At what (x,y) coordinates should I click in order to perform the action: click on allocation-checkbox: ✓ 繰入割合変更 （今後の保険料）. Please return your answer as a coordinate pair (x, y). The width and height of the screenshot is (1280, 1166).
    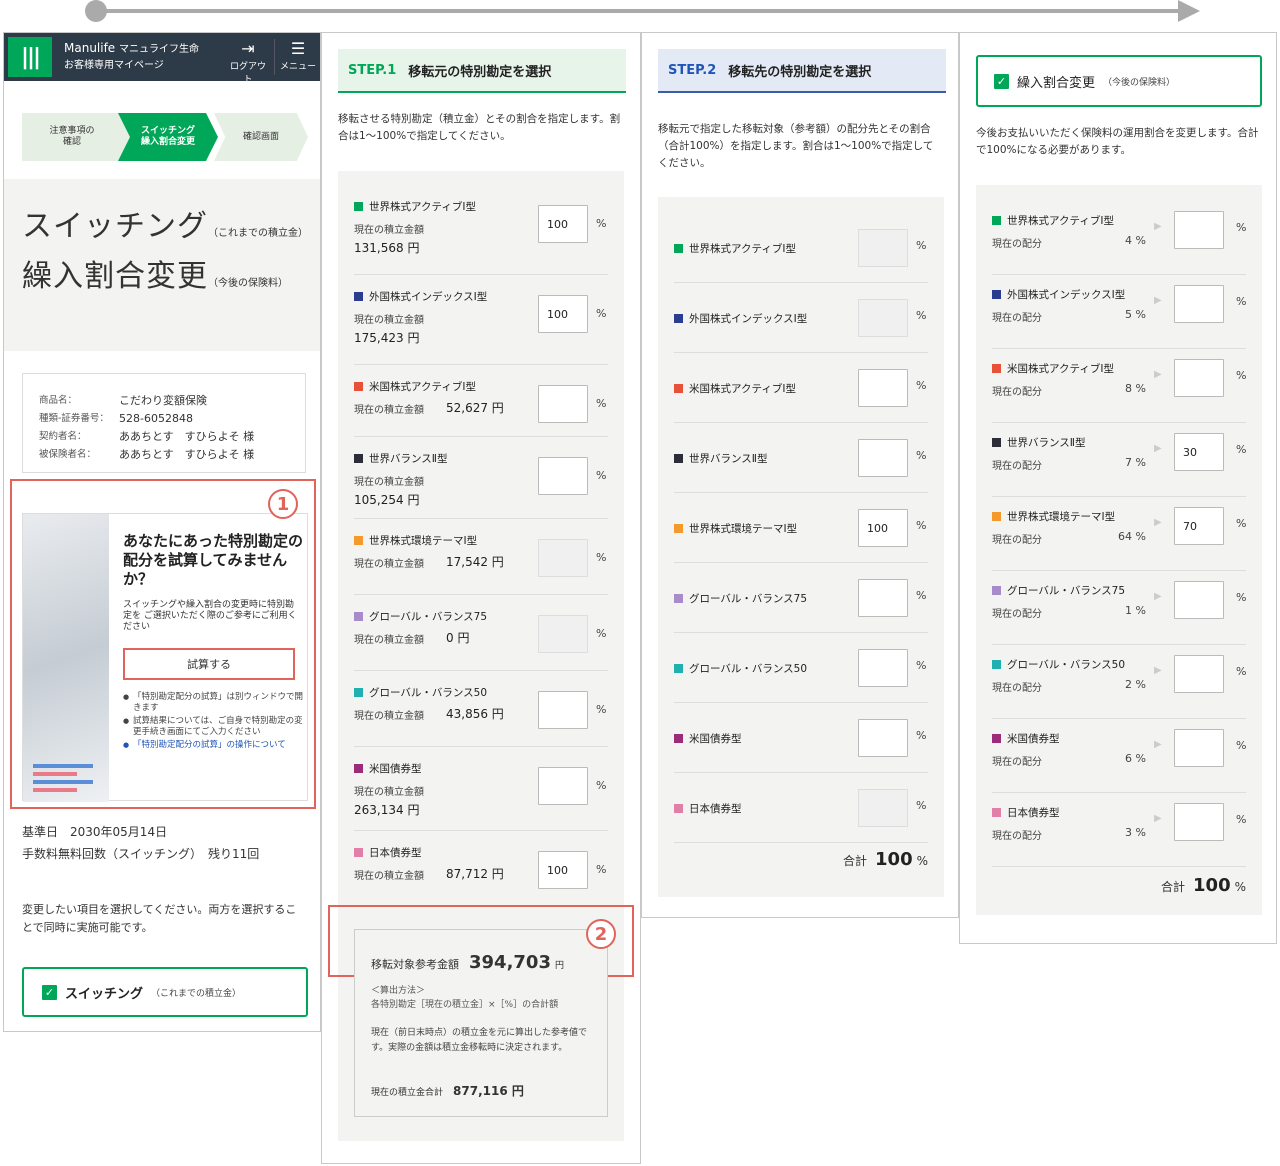
    Looking at the image, I should click on (1119, 81).